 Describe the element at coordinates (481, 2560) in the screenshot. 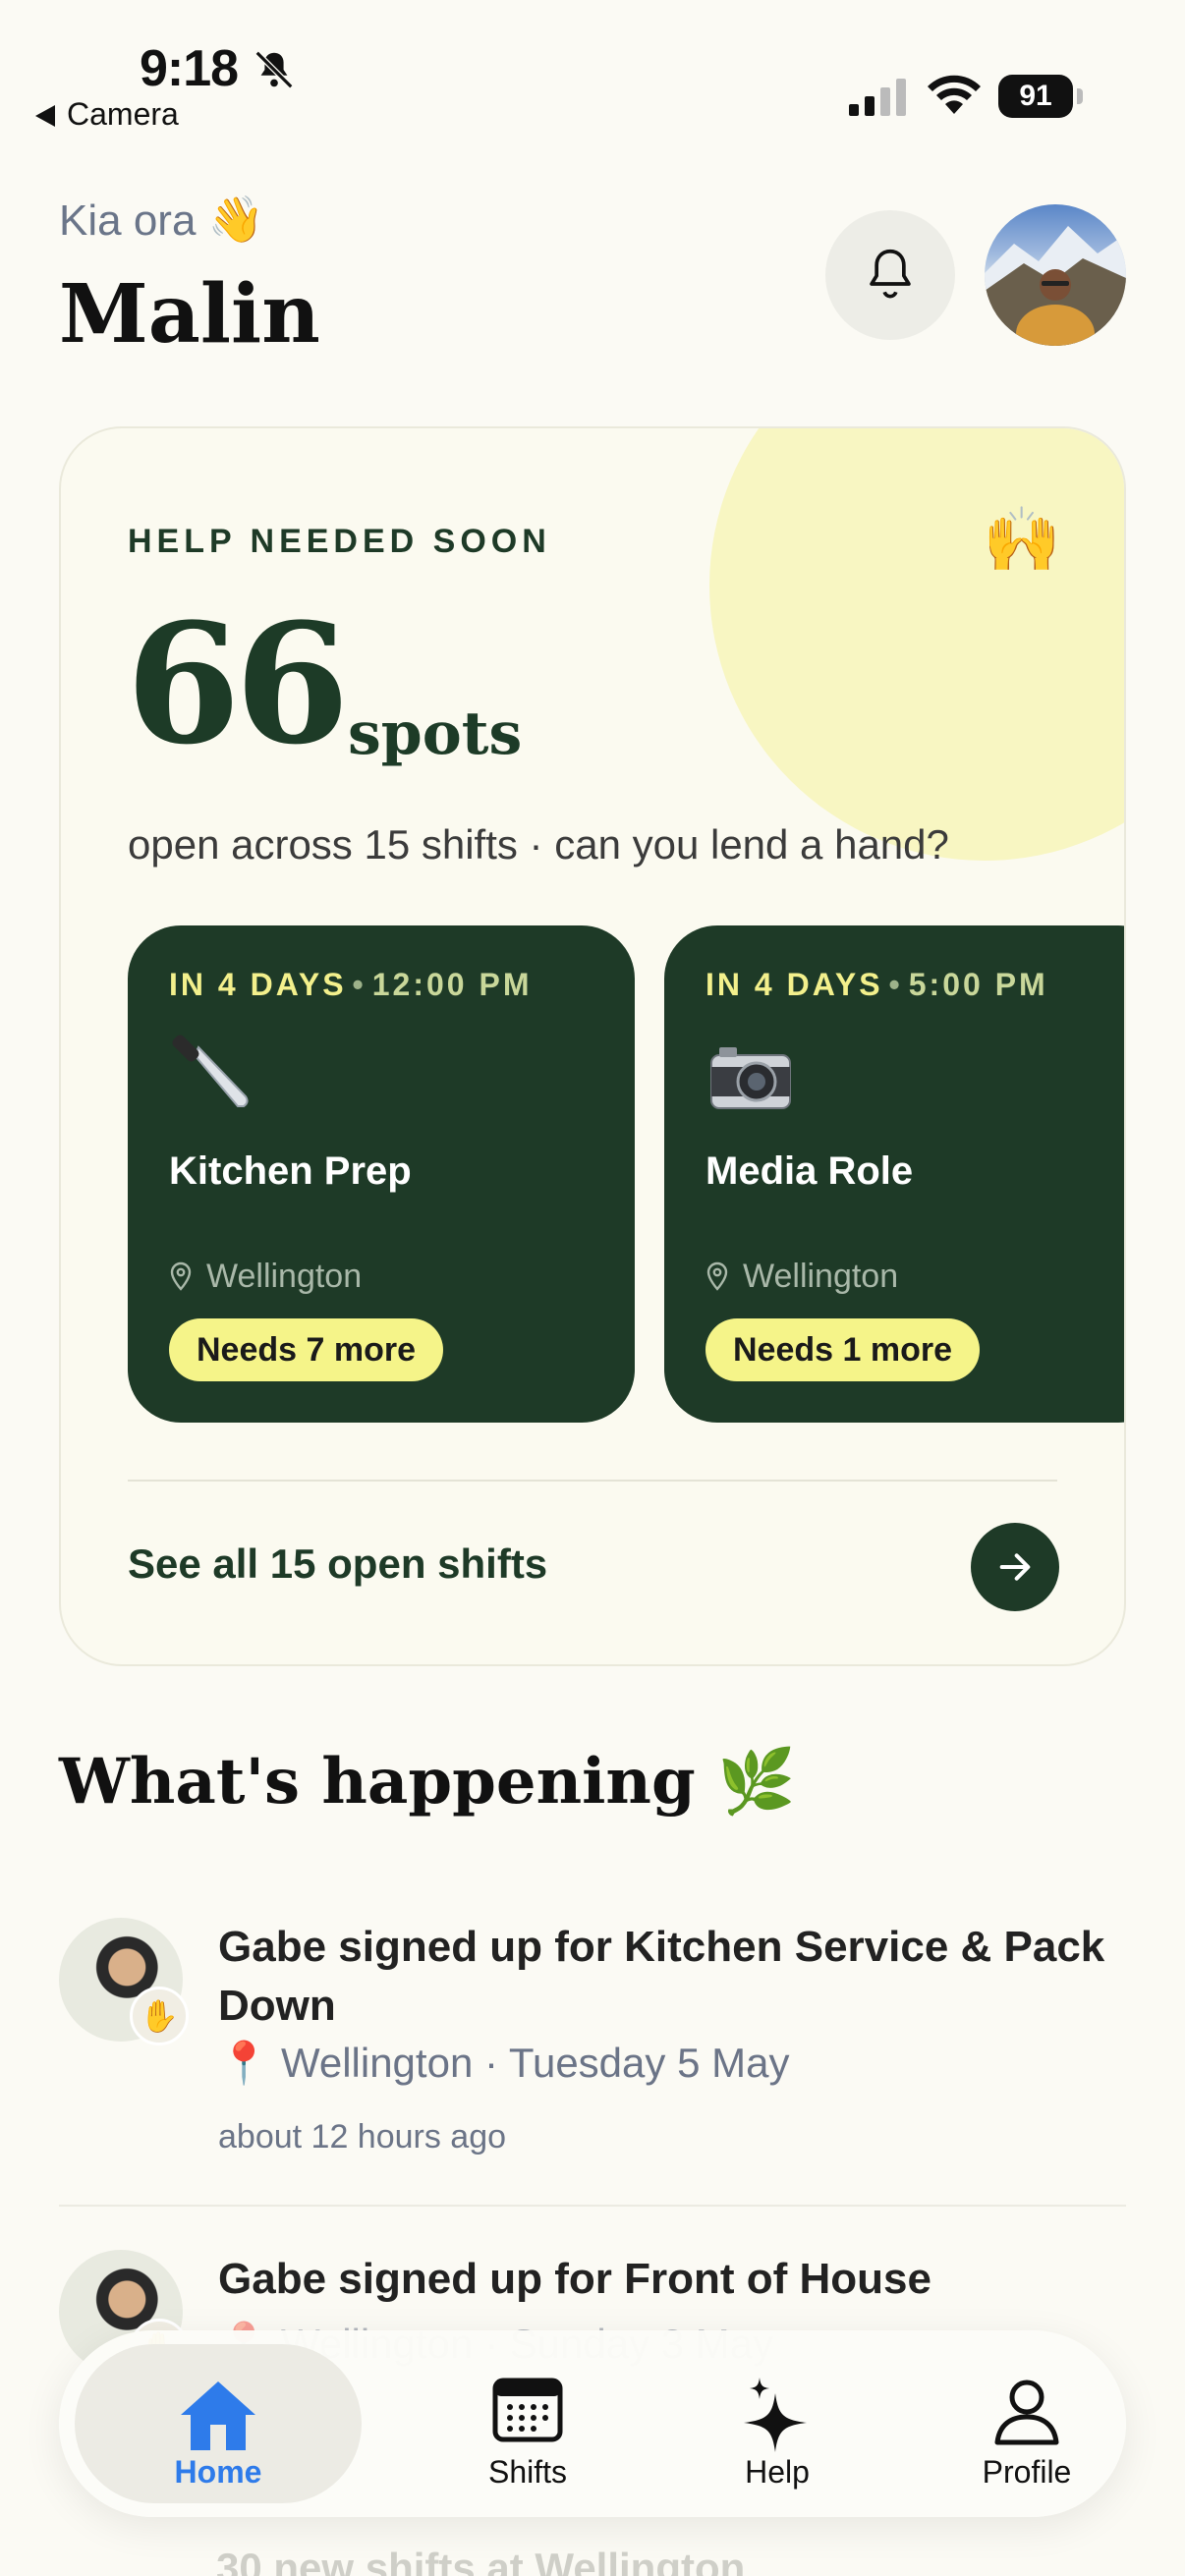

I see `faded-feed-item: 30 new shifts at Wellington` at that location.